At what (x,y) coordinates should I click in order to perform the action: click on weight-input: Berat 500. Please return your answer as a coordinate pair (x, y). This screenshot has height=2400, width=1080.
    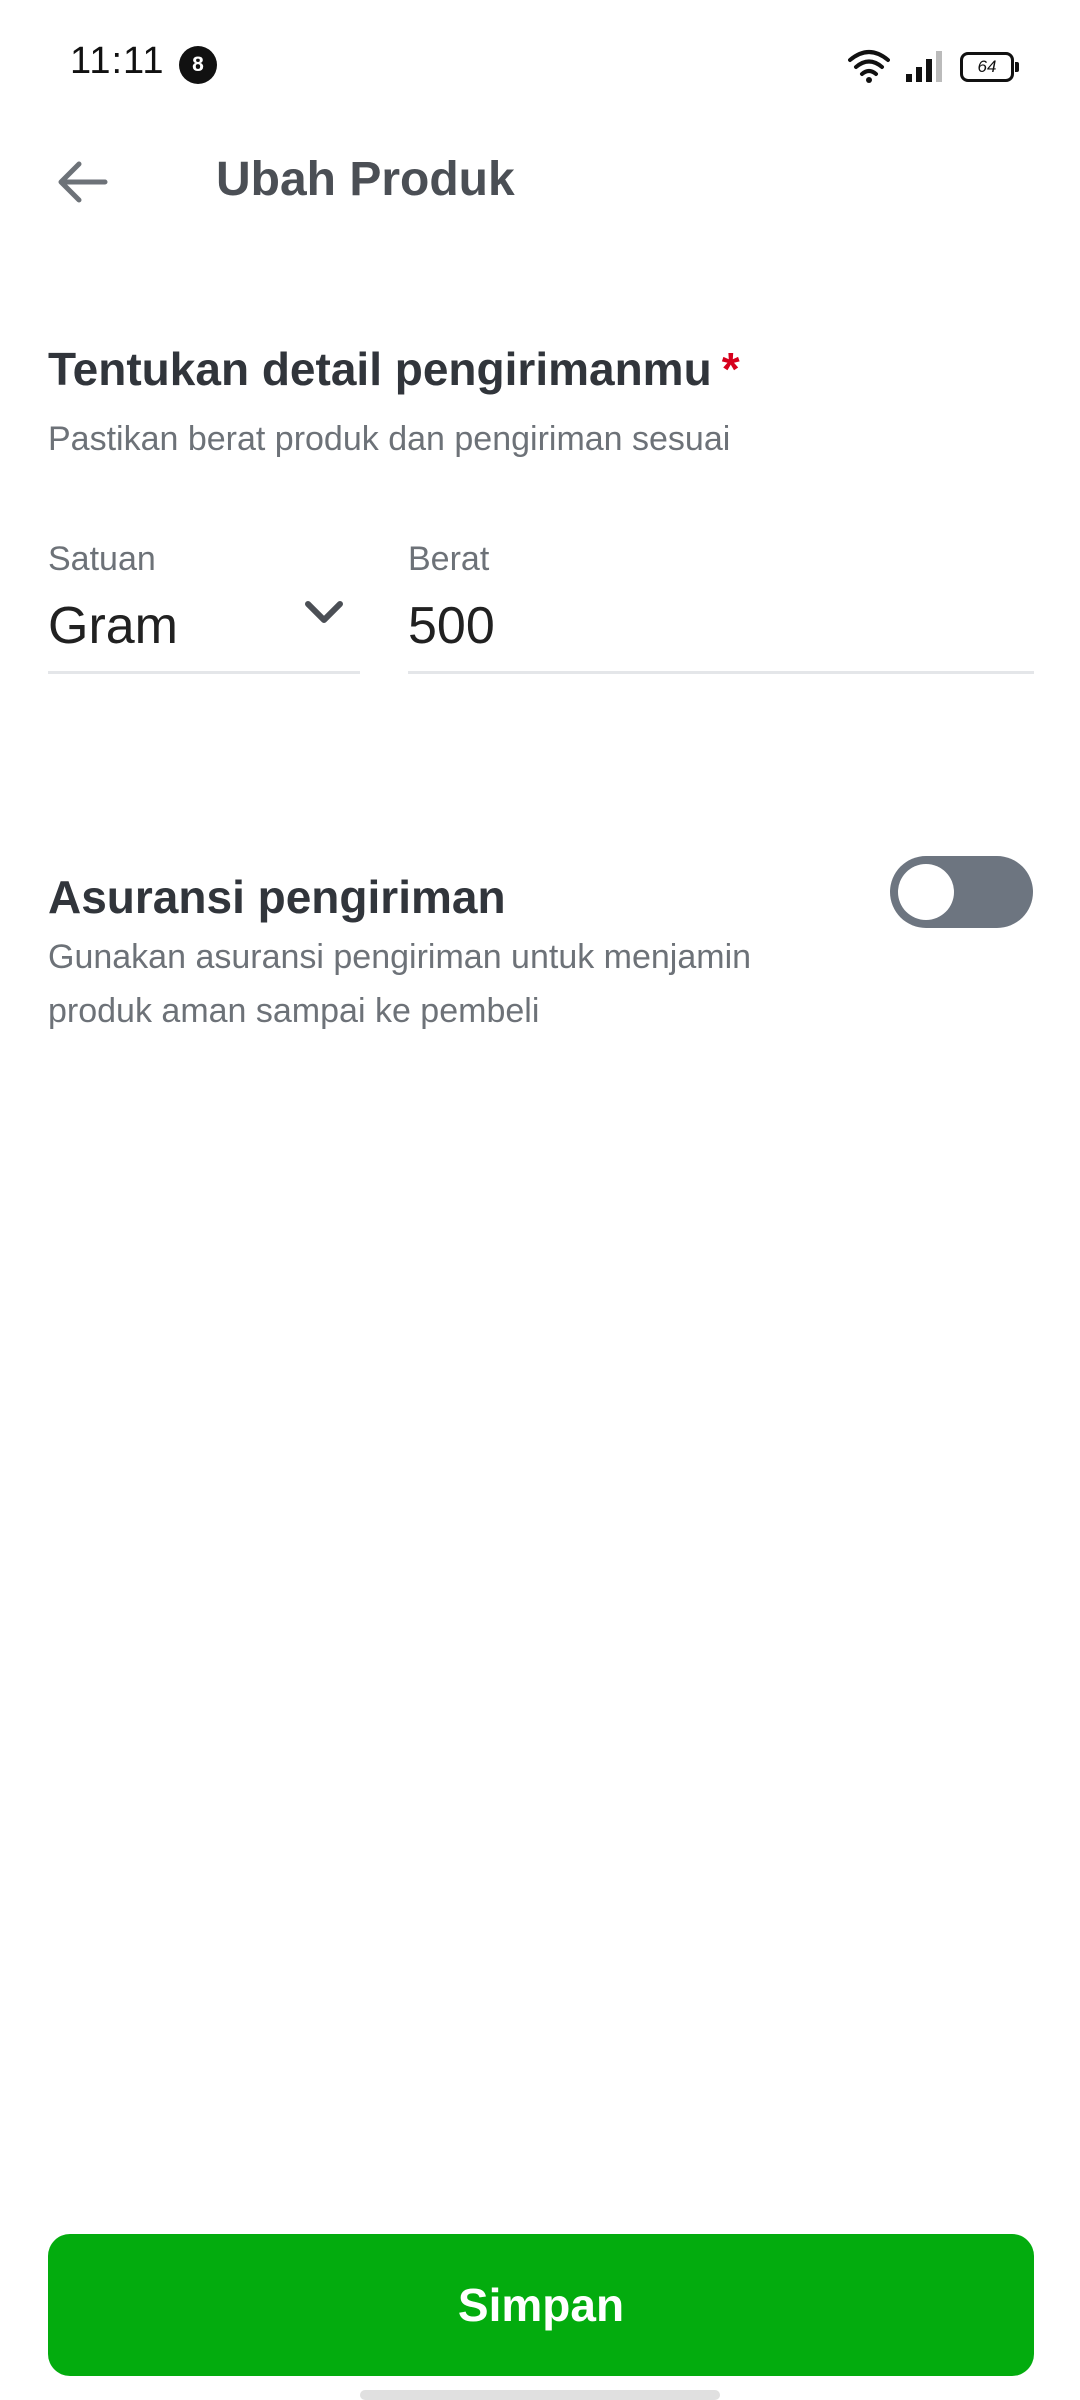
    Looking at the image, I should click on (721, 607).